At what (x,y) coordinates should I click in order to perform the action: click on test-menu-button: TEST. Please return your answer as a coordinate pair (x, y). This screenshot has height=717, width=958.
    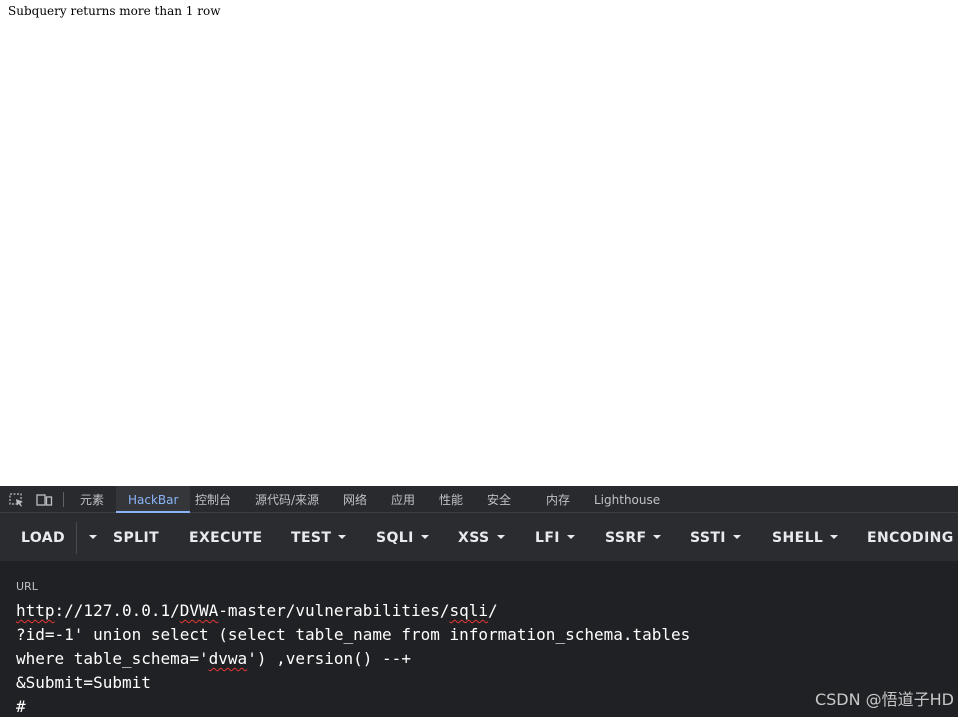
    Looking at the image, I should click on (319, 537).